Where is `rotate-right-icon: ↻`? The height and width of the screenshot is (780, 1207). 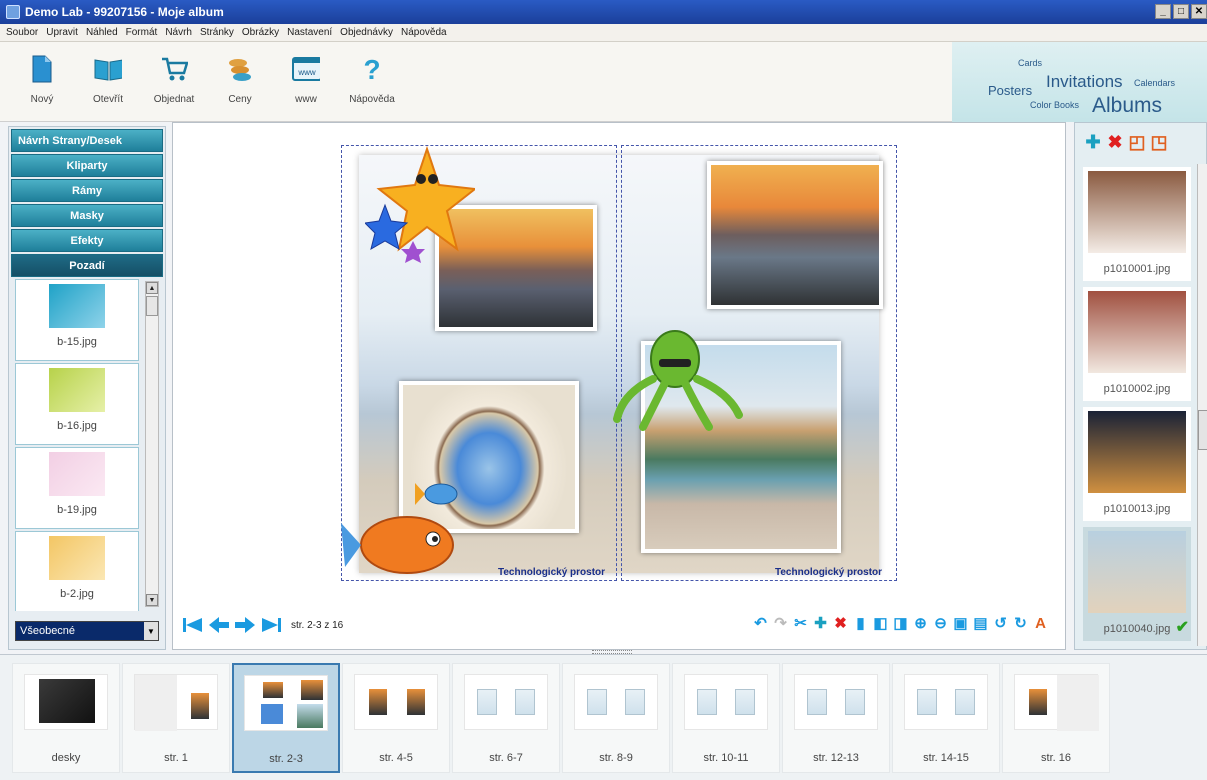 rotate-right-icon: ↻ is located at coordinates (1020, 623).